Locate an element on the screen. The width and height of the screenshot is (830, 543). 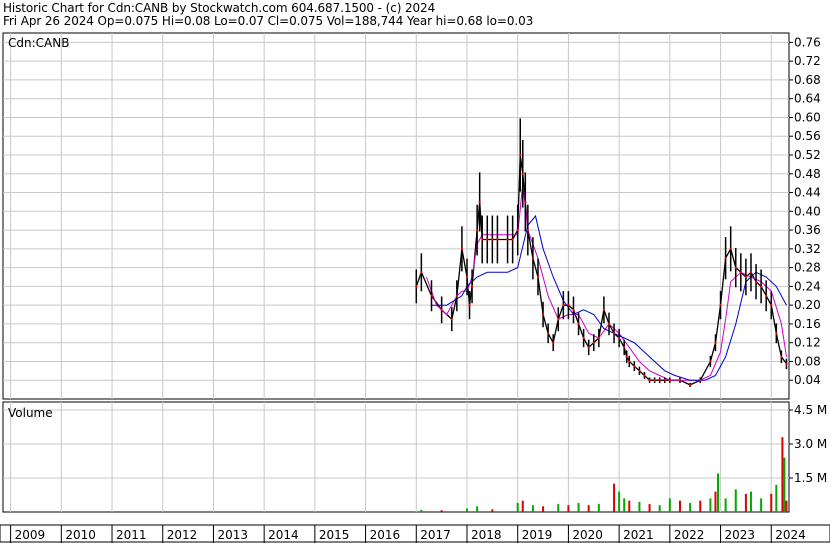
price-axis-label: 0.56 is located at coordinates (807, 136).